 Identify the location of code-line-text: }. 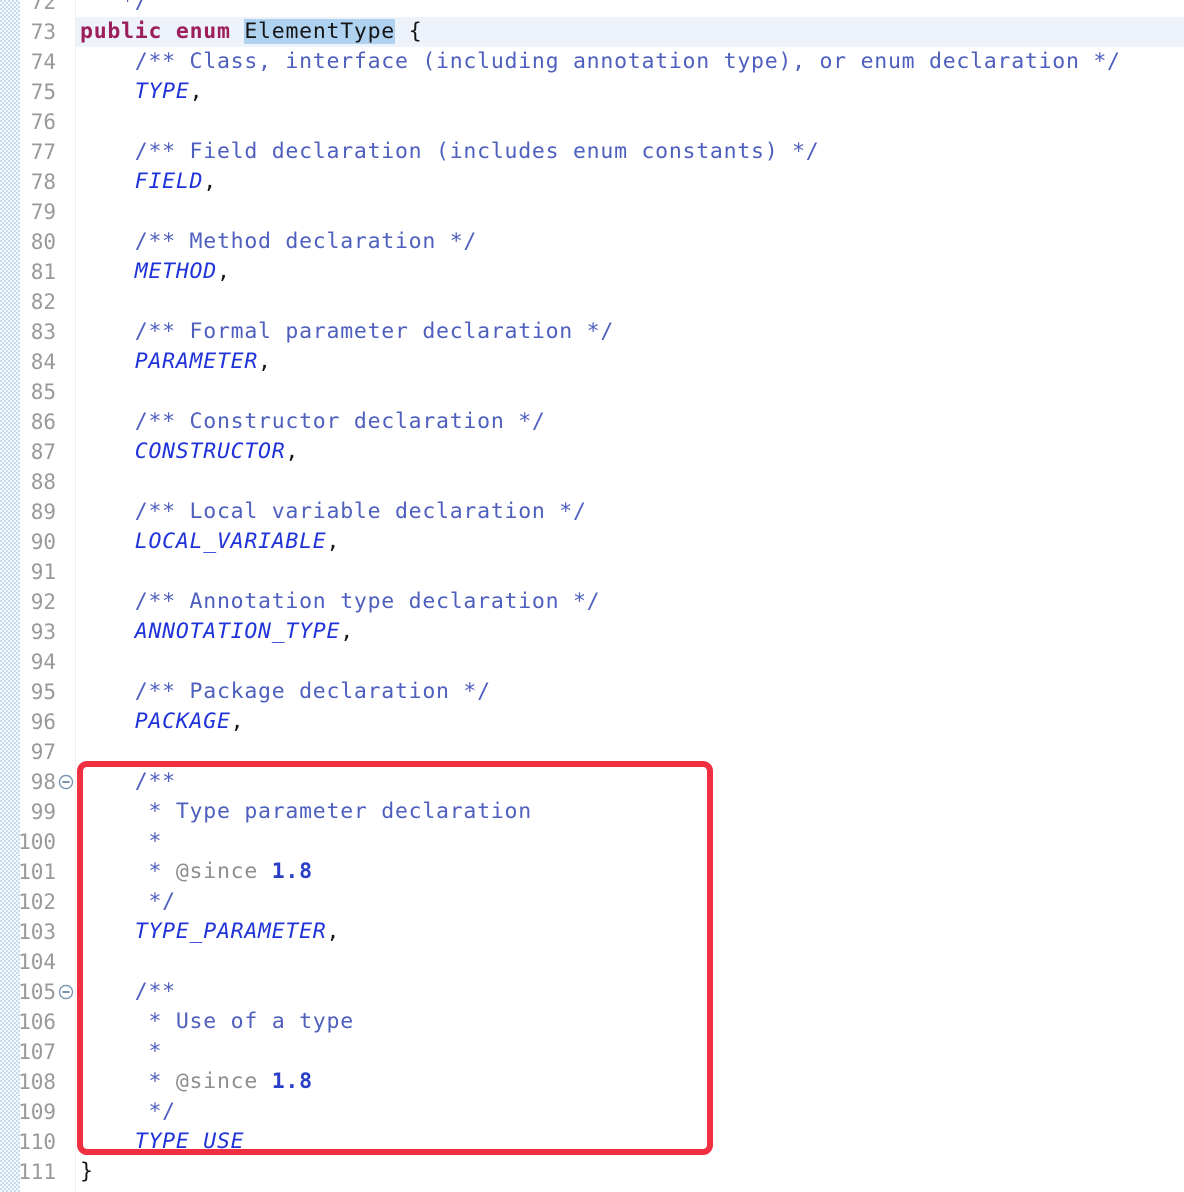
(87, 1172).